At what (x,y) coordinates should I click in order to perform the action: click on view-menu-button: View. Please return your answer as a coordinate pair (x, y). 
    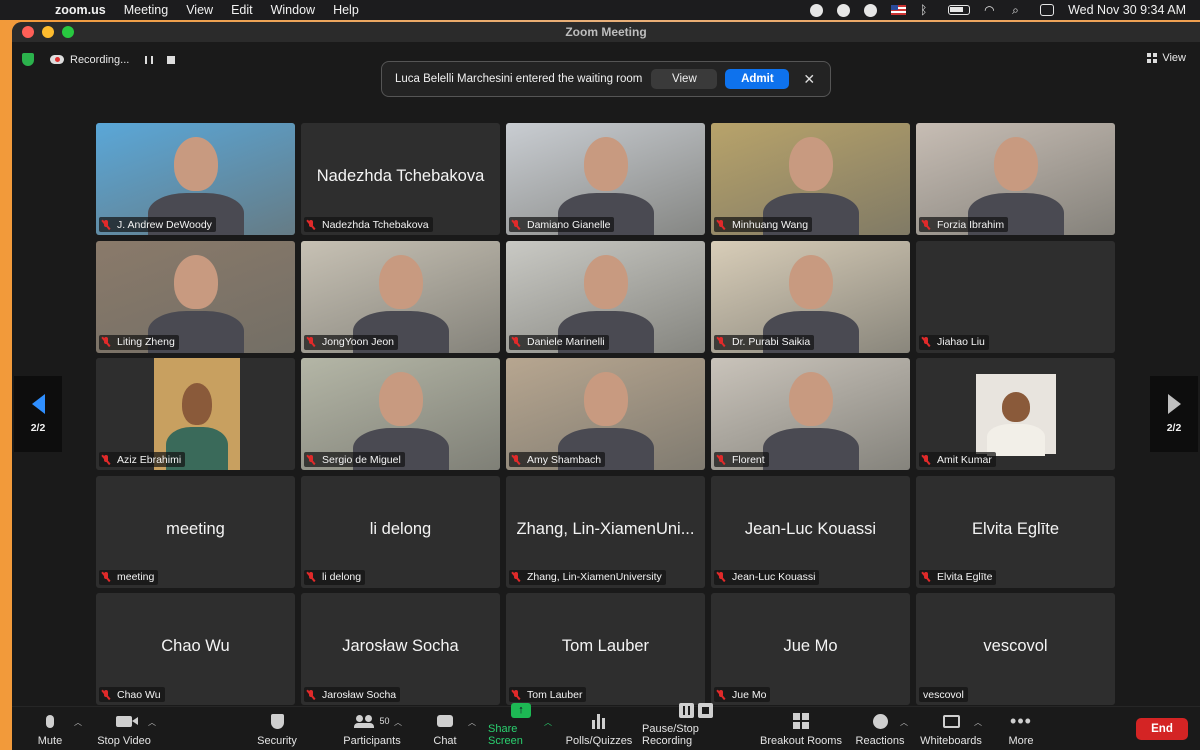
    Looking at the image, I should click on (1166, 58).